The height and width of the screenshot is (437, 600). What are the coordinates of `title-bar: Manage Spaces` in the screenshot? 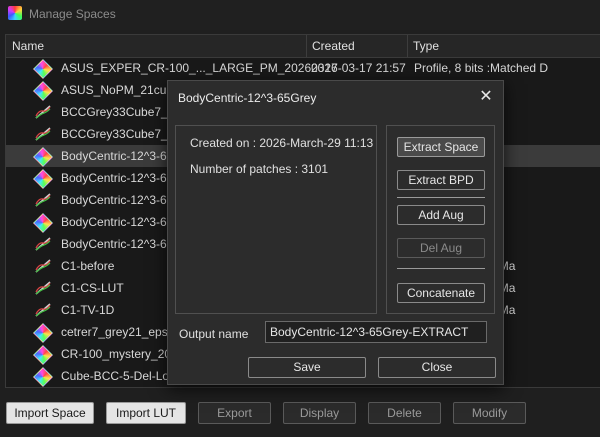 It's located at (300, 15).